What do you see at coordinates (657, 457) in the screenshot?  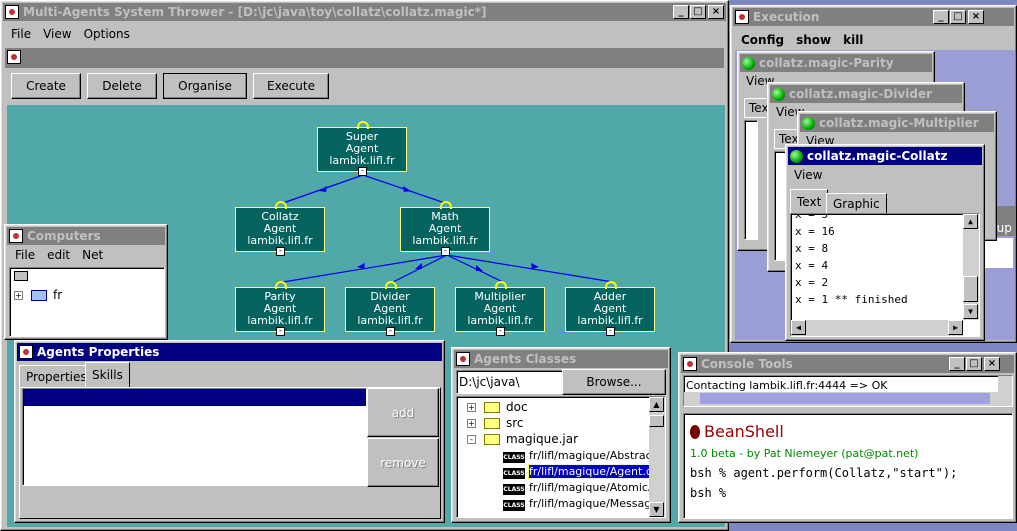 I see `classes-scrollbar: ▲ ▼` at bounding box center [657, 457].